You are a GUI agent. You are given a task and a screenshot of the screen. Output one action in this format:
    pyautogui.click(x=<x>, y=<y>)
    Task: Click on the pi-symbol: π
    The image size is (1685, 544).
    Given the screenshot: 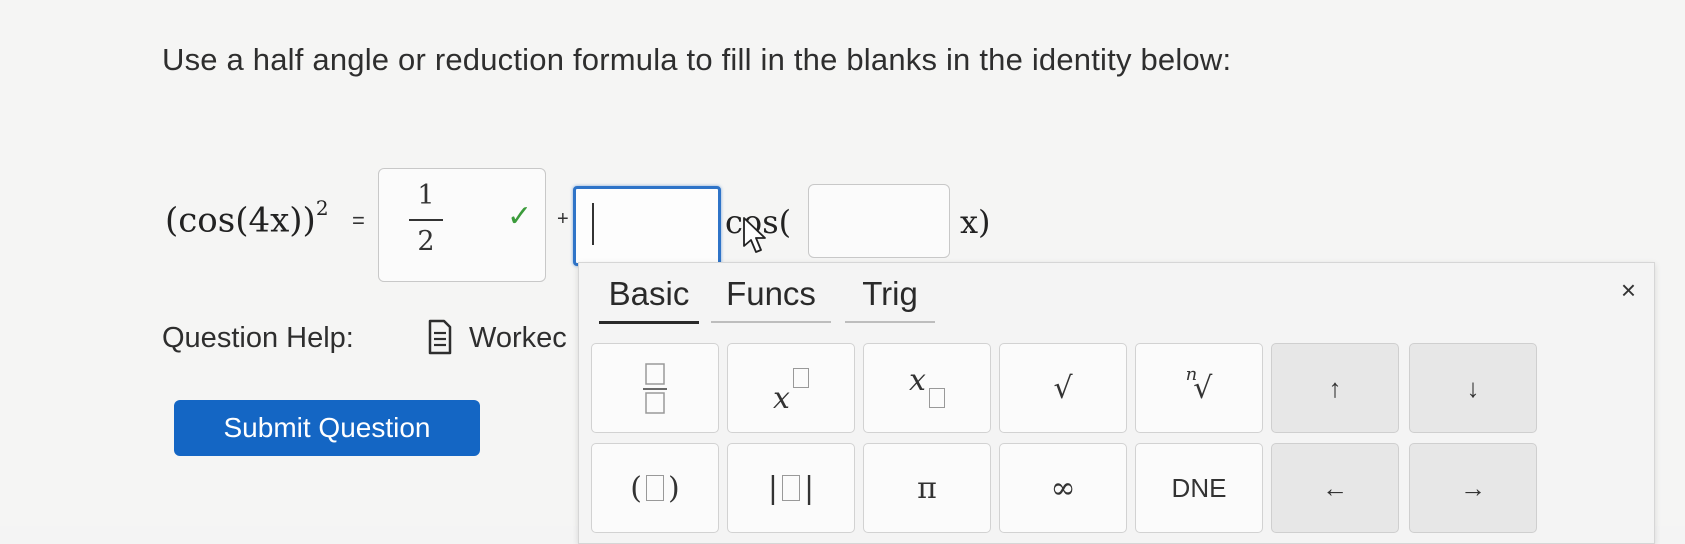 What is the action you would take?
    pyautogui.click(x=927, y=488)
    